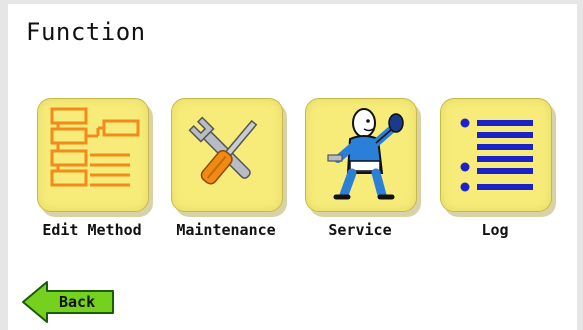 The height and width of the screenshot is (330, 583). Describe the element at coordinates (495, 230) in the screenshot. I see `log-label: Log` at that location.